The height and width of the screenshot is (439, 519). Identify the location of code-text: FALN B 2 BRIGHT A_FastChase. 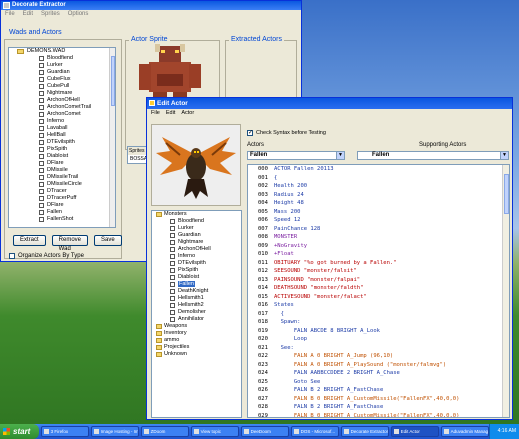
(329, 407).